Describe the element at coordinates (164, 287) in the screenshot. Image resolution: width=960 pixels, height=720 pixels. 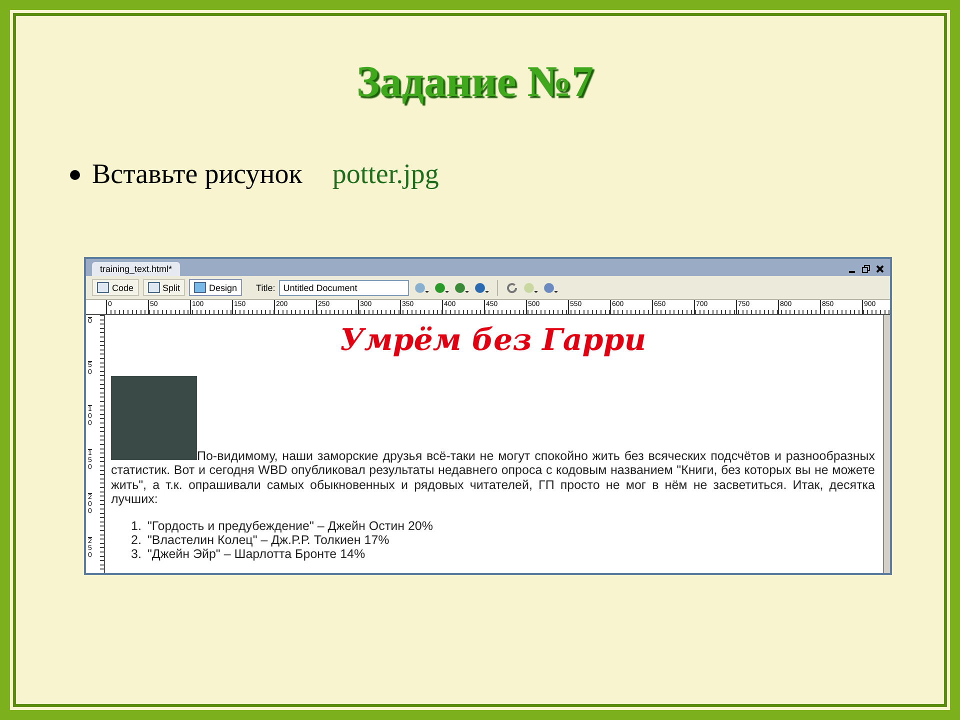
I see `view-button: Split` at that location.